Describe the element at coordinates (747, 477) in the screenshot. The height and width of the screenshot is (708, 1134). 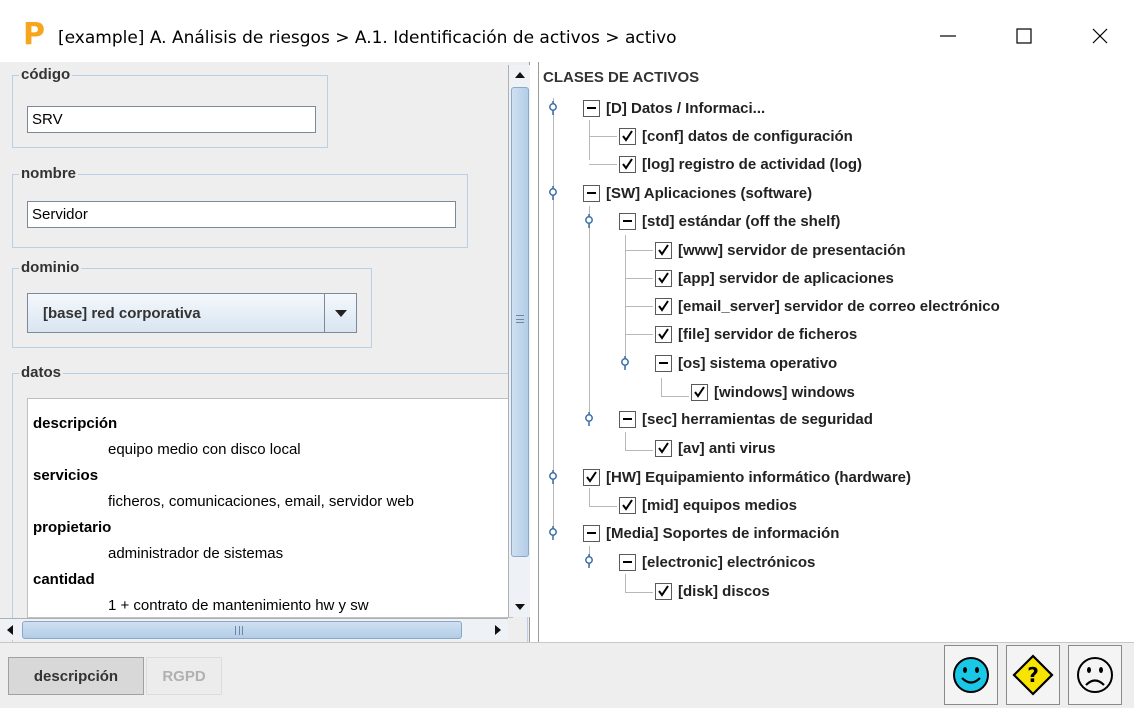
I see `tree-node: [HW] Equipamiento informático (hardware)` at that location.